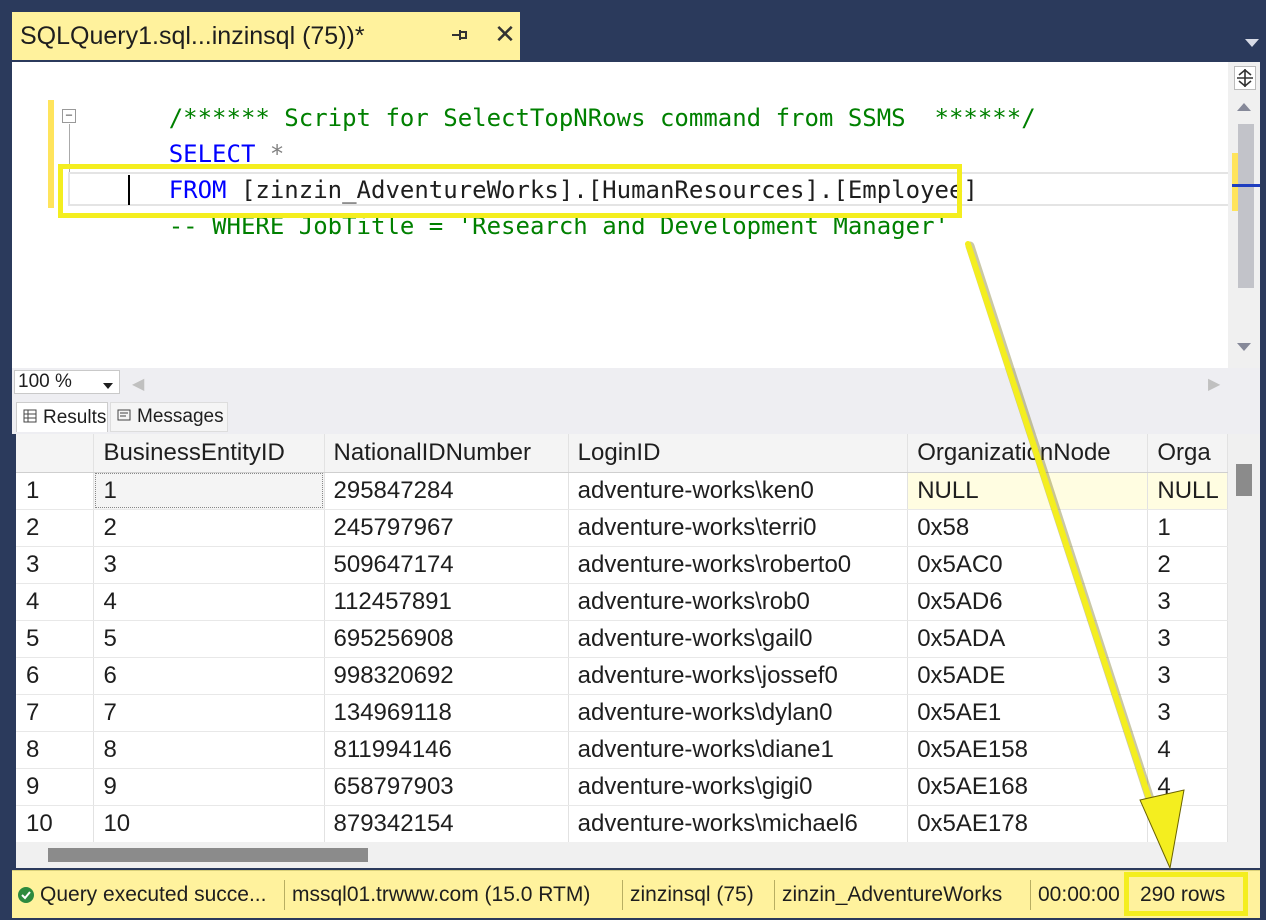  I want to click on status-user: zinzinsql (75), so click(692, 894).